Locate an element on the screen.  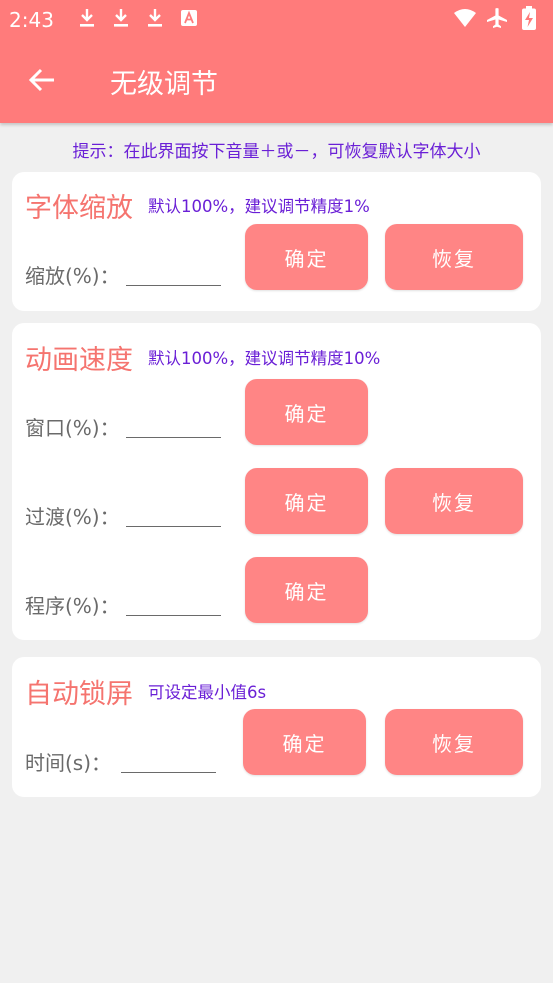
font-scale-label: 缩放(%)： is located at coordinates (72, 276).